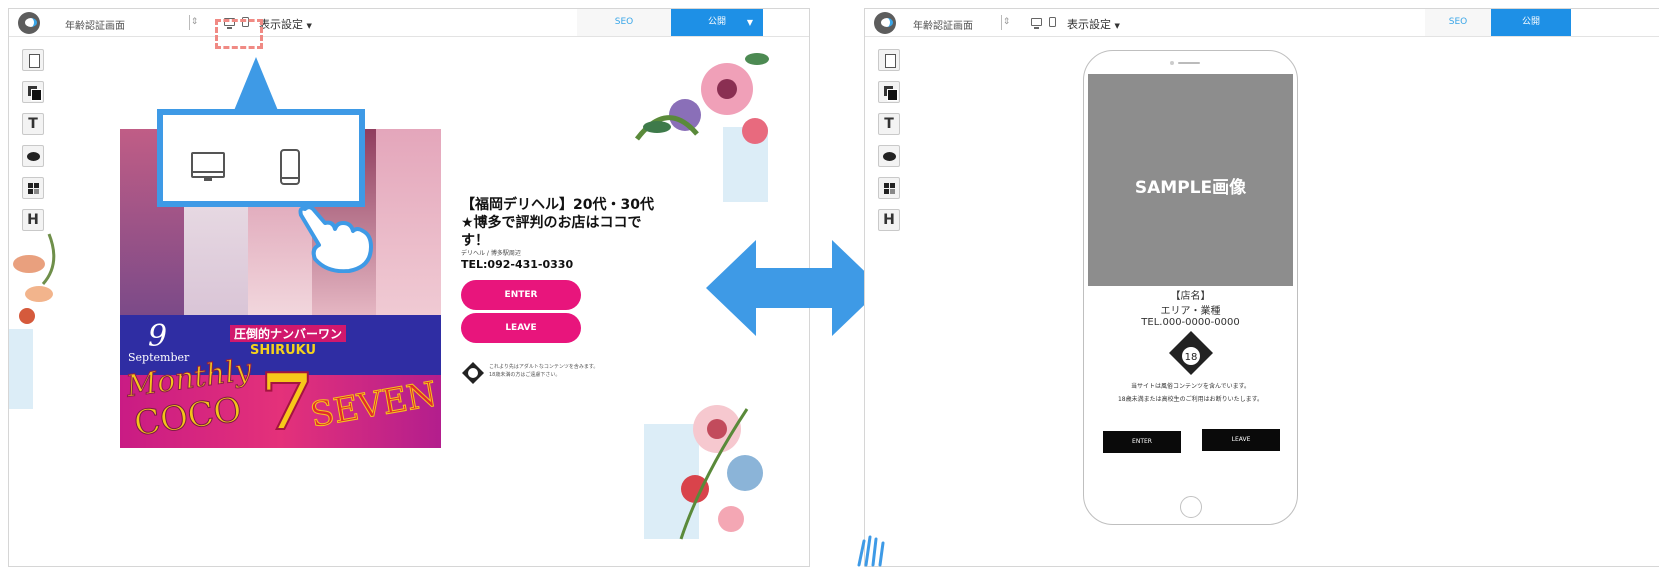 The width and height of the screenshot is (1659, 567). I want to click on shop-area: エリア・業種, so click(1190, 311).